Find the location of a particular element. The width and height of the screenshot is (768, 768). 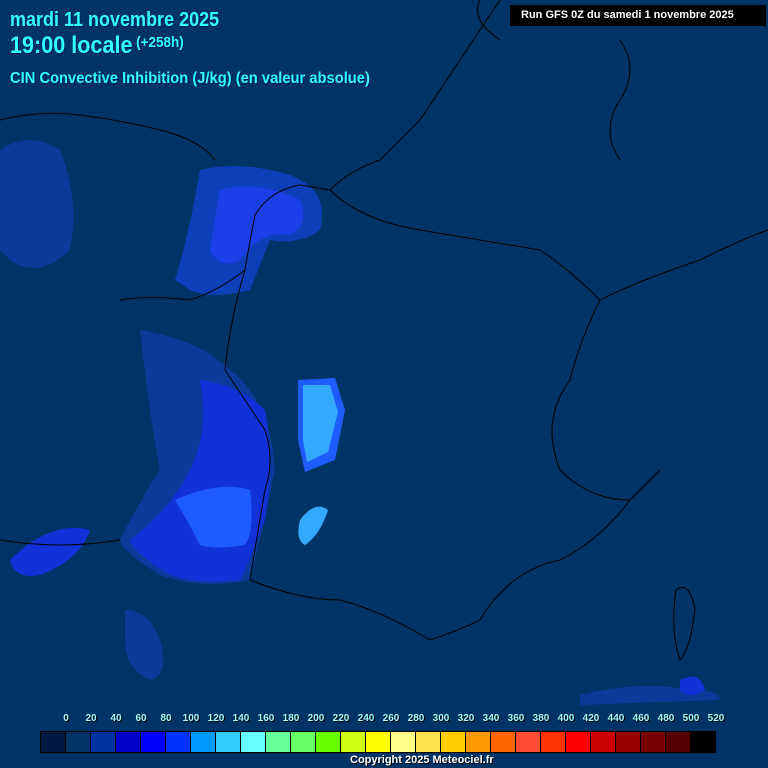

copyright: Copyright 2025 Meteociel.fr is located at coordinates (422, 760).